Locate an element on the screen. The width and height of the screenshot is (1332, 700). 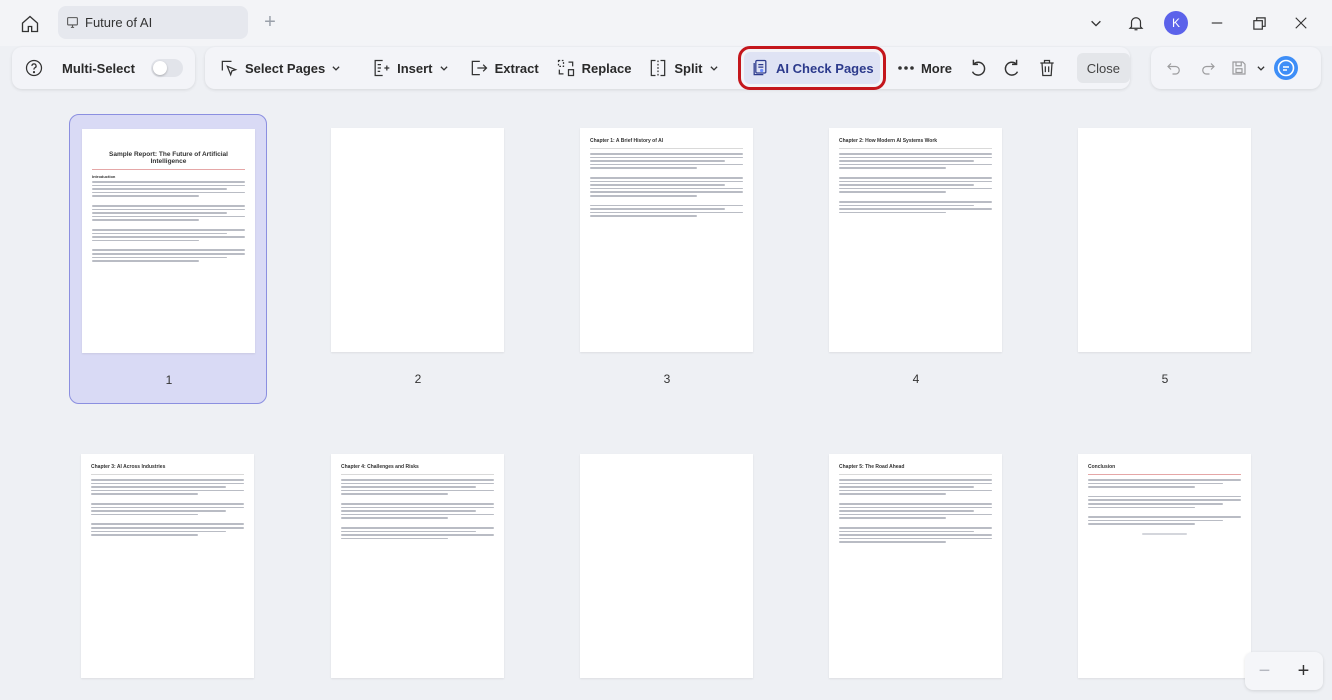
ai-check-pages-button: AI Check Pages is located at coordinates (812, 68).